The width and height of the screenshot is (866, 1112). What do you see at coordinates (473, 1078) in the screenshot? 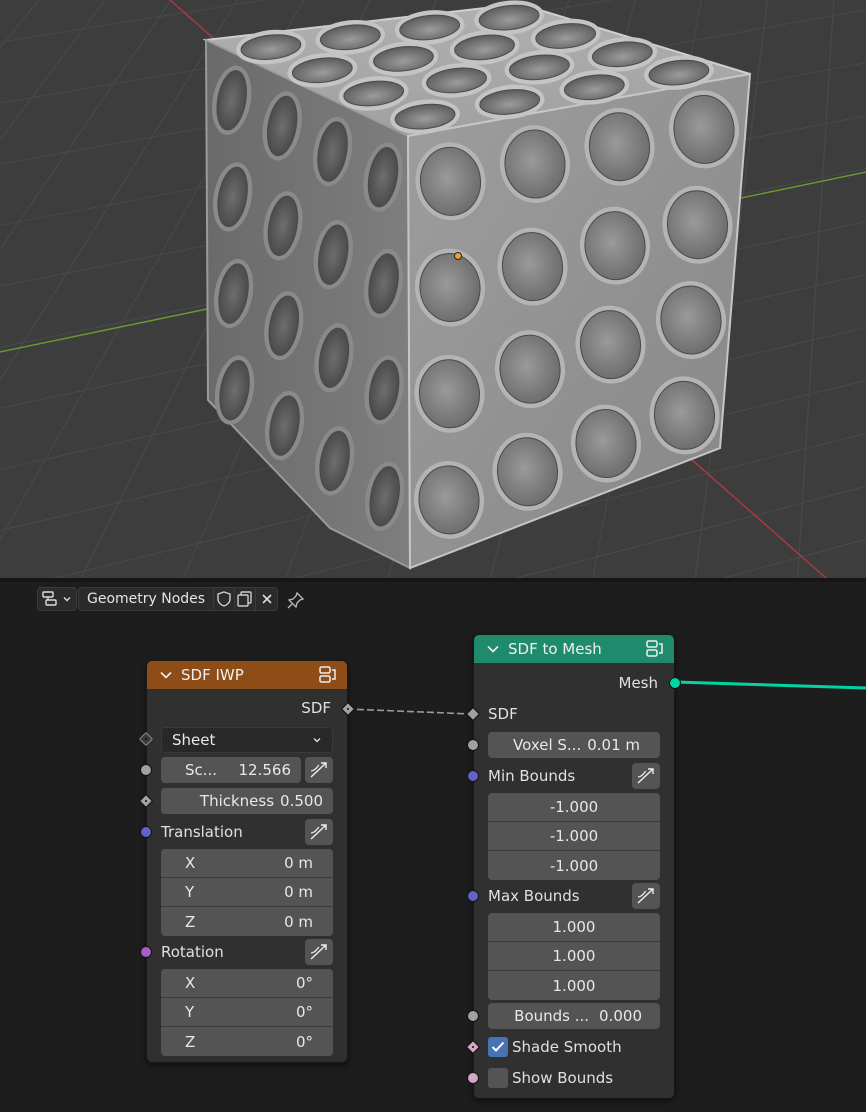
I see `show-bounds-socket` at bounding box center [473, 1078].